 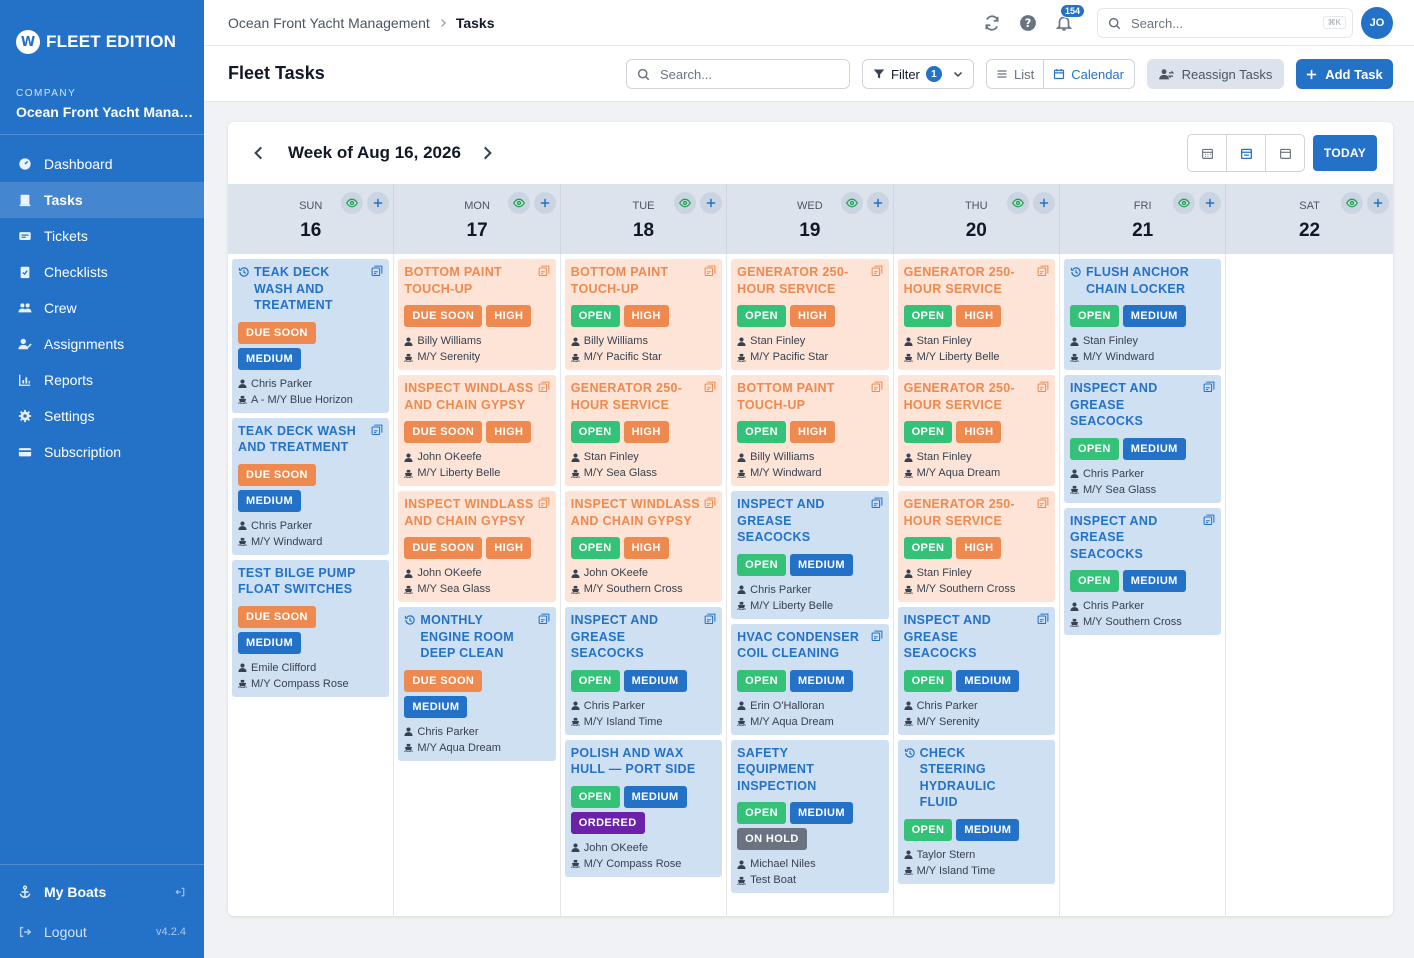 I want to click on chevron-left-icon, so click(x=259, y=153).